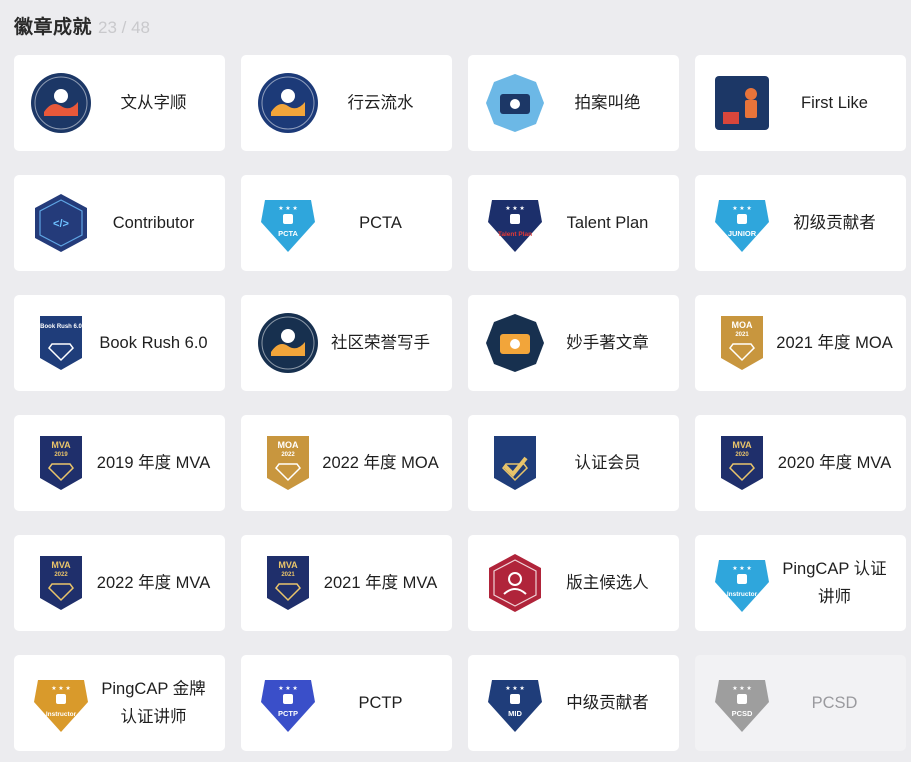 The image size is (911, 762). I want to click on svg-text: 2021, so click(742, 335).